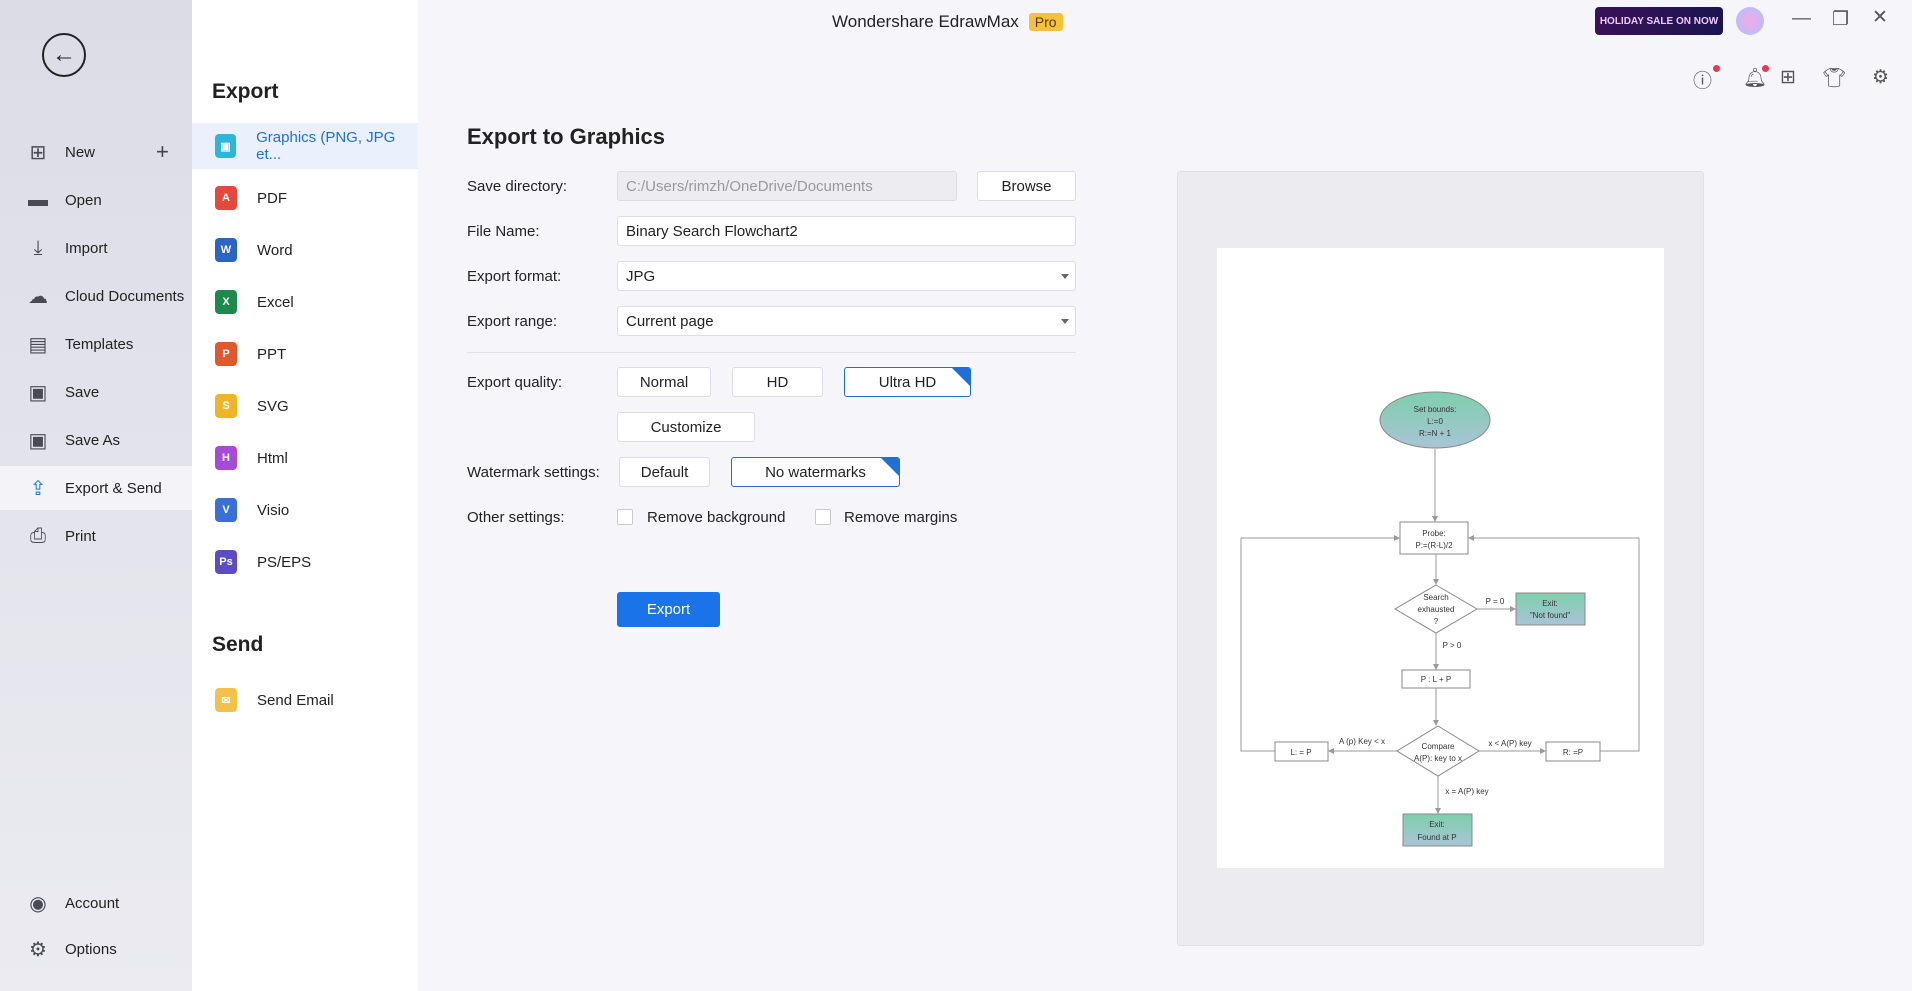 This screenshot has height=991, width=1912. What do you see at coordinates (38, 488) in the screenshot?
I see `export-icon: ⇪` at bounding box center [38, 488].